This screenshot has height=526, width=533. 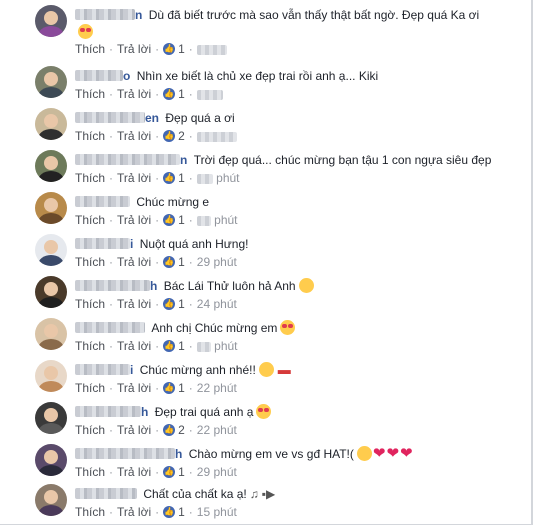 What do you see at coordinates (271, 453) in the screenshot?
I see `comment-text: Chào mừng em ve vs gđ HAT!(` at bounding box center [271, 453].